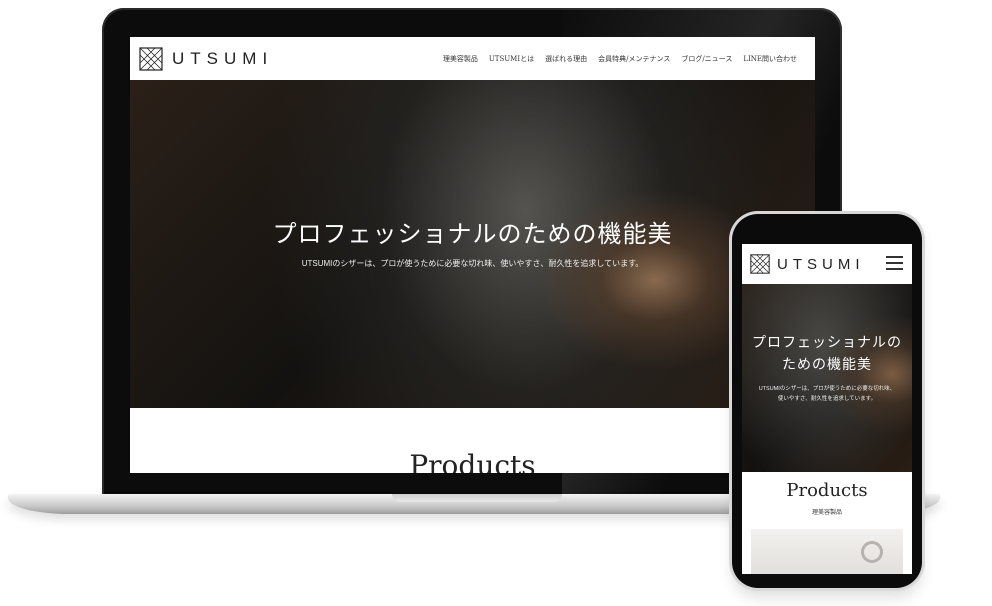  What do you see at coordinates (827, 365) in the screenshot?
I see `mobile-hero-title-line2: ための機能美` at bounding box center [827, 365].